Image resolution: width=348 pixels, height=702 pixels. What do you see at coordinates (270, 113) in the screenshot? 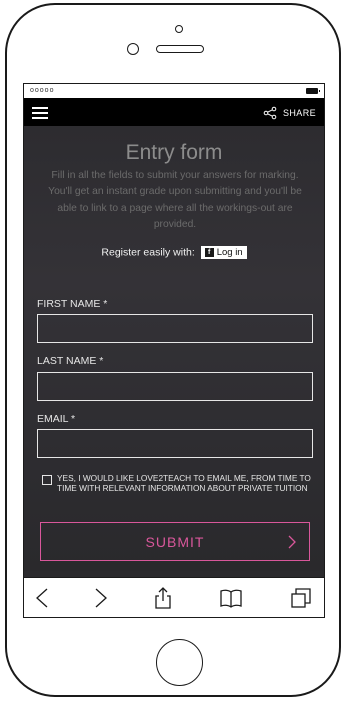
I see `share-icon` at bounding box center [270, 113].